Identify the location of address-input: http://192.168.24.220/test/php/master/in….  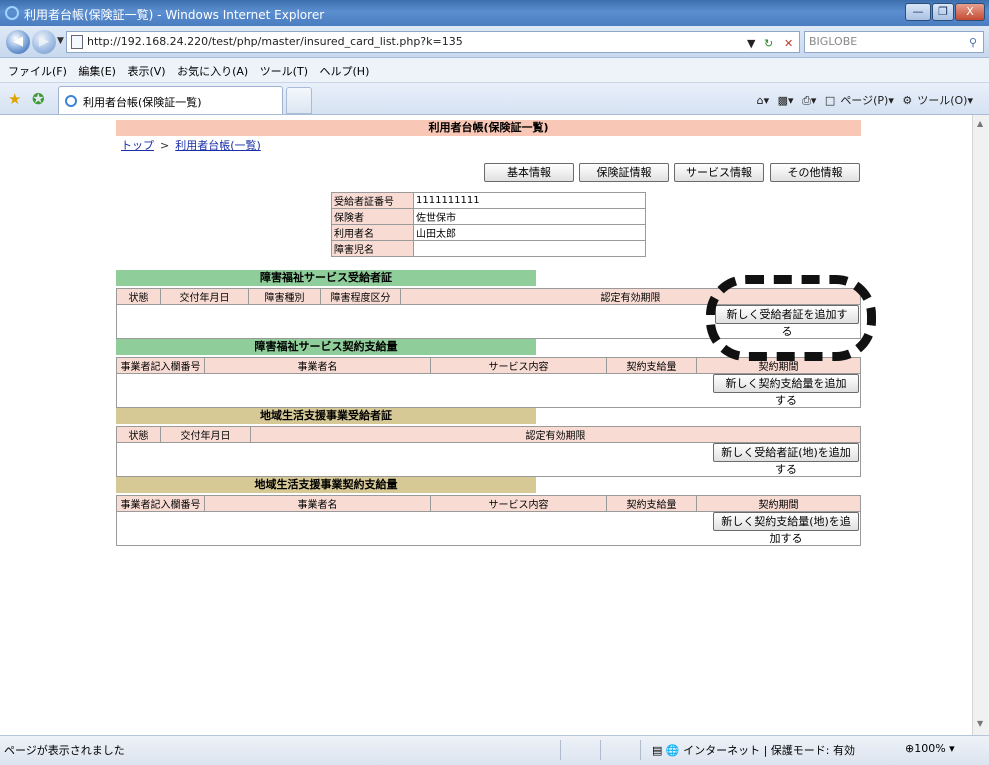
(433, 42).